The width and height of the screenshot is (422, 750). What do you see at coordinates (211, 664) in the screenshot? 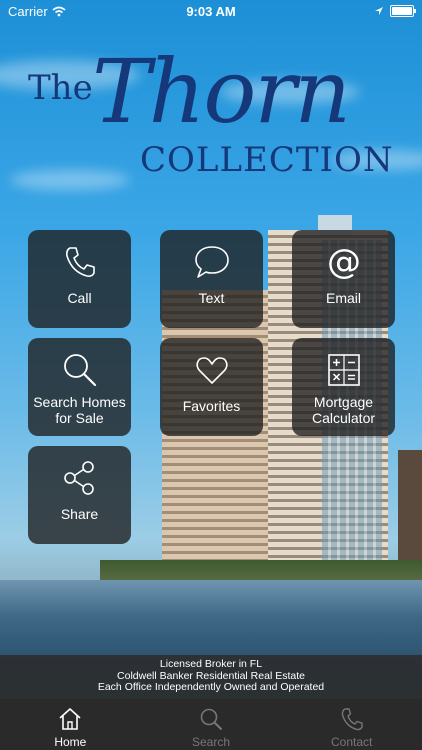
I see `license-line-1: Licensed Broker in FL` at bounding box center [211, 664].